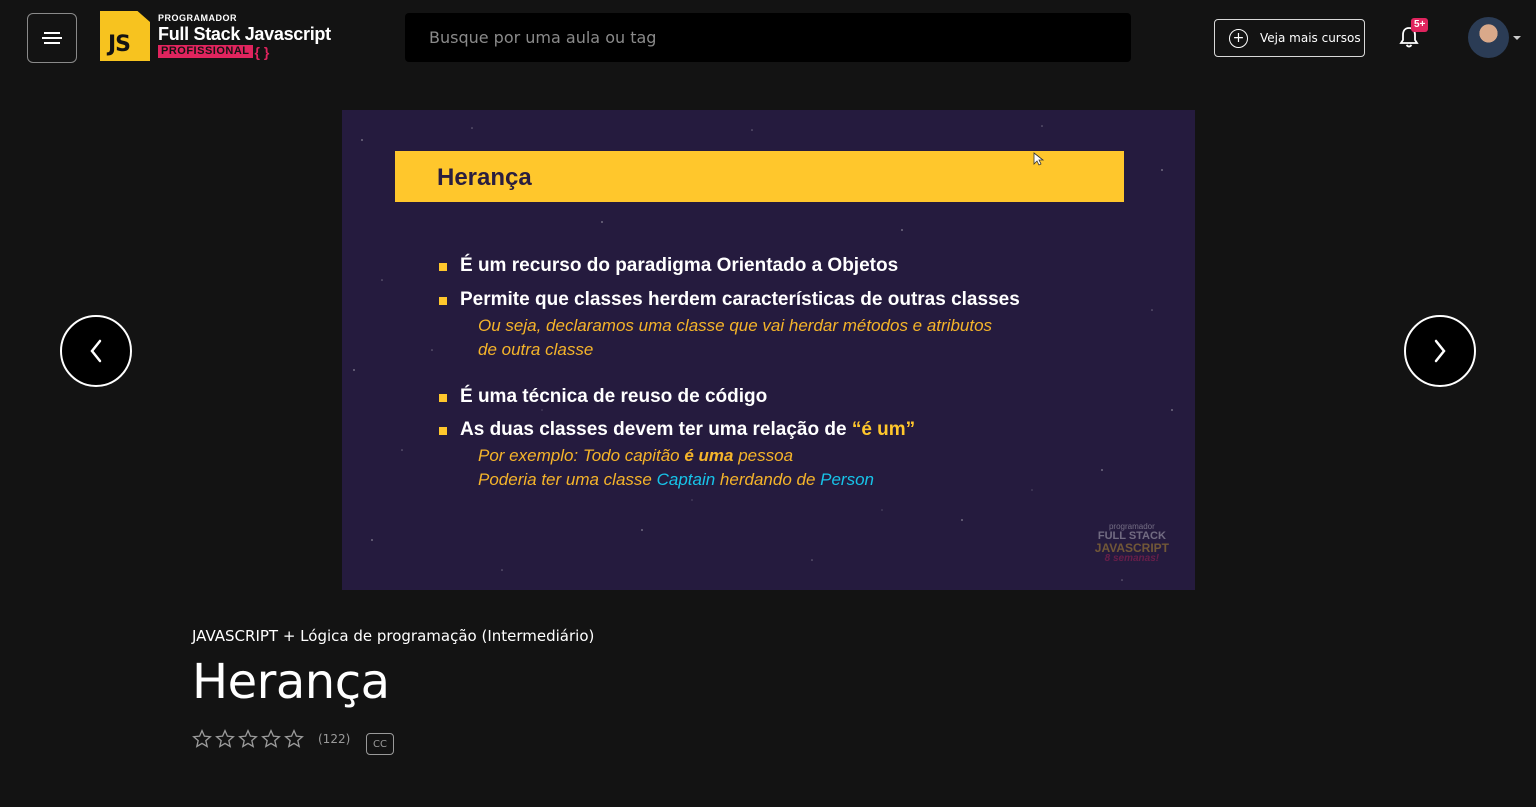 The image size is (1536, 807). Describe the element at coordinates (1517, 38) in the screenshot. I see `chevron-down-icon` at that location.